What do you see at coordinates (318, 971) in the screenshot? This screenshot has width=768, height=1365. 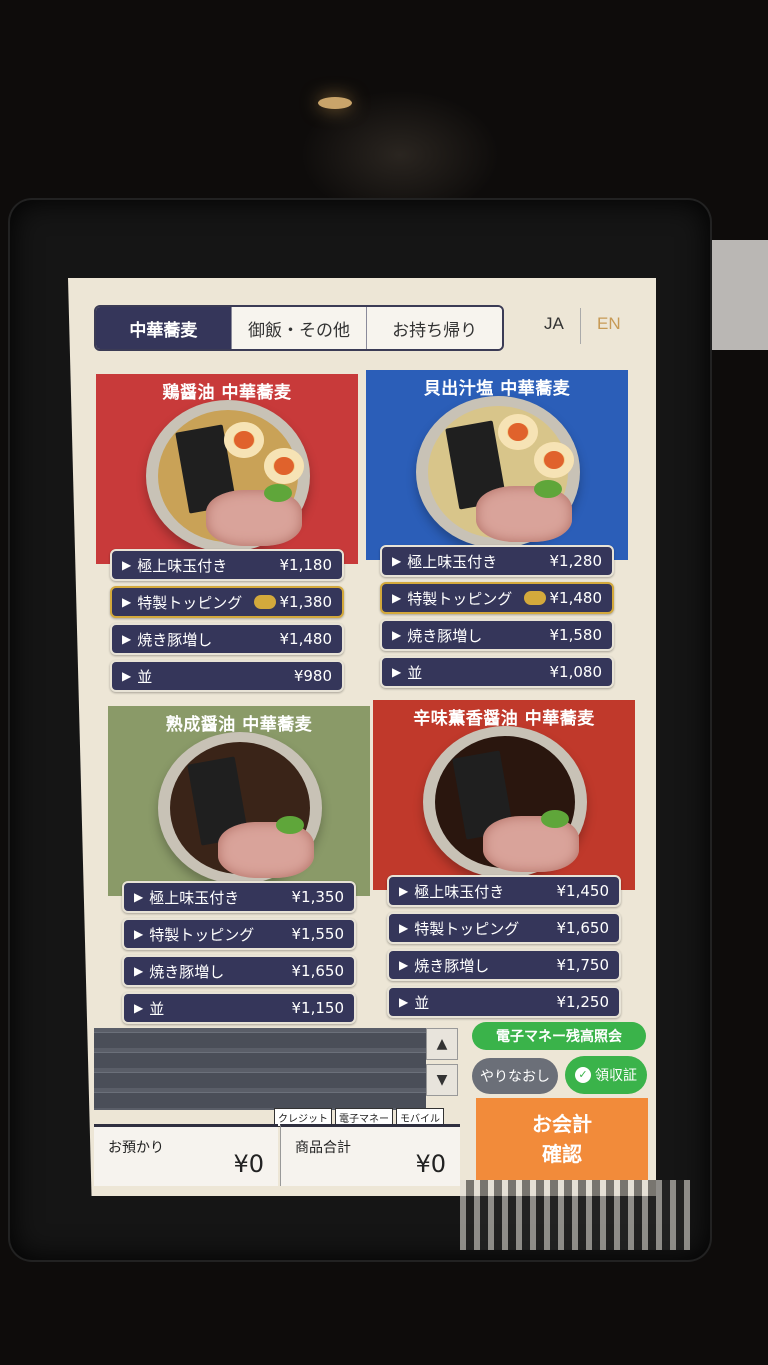 I see `menu-item-price: ¥1,650` at bounding box center [318, 971].